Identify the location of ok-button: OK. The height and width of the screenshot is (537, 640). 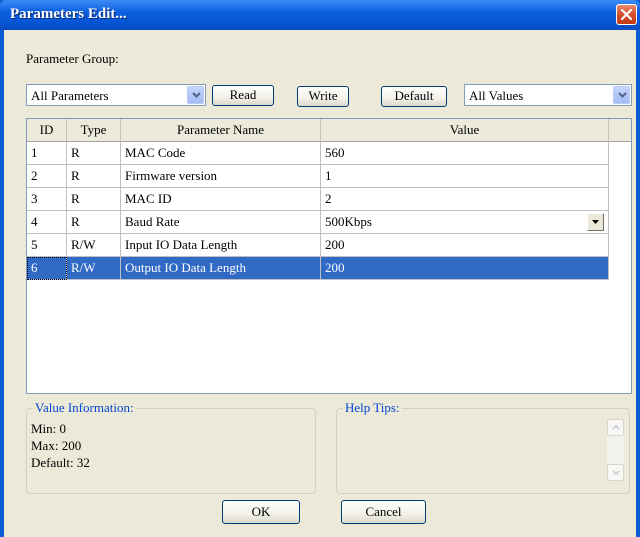
(261, 512).